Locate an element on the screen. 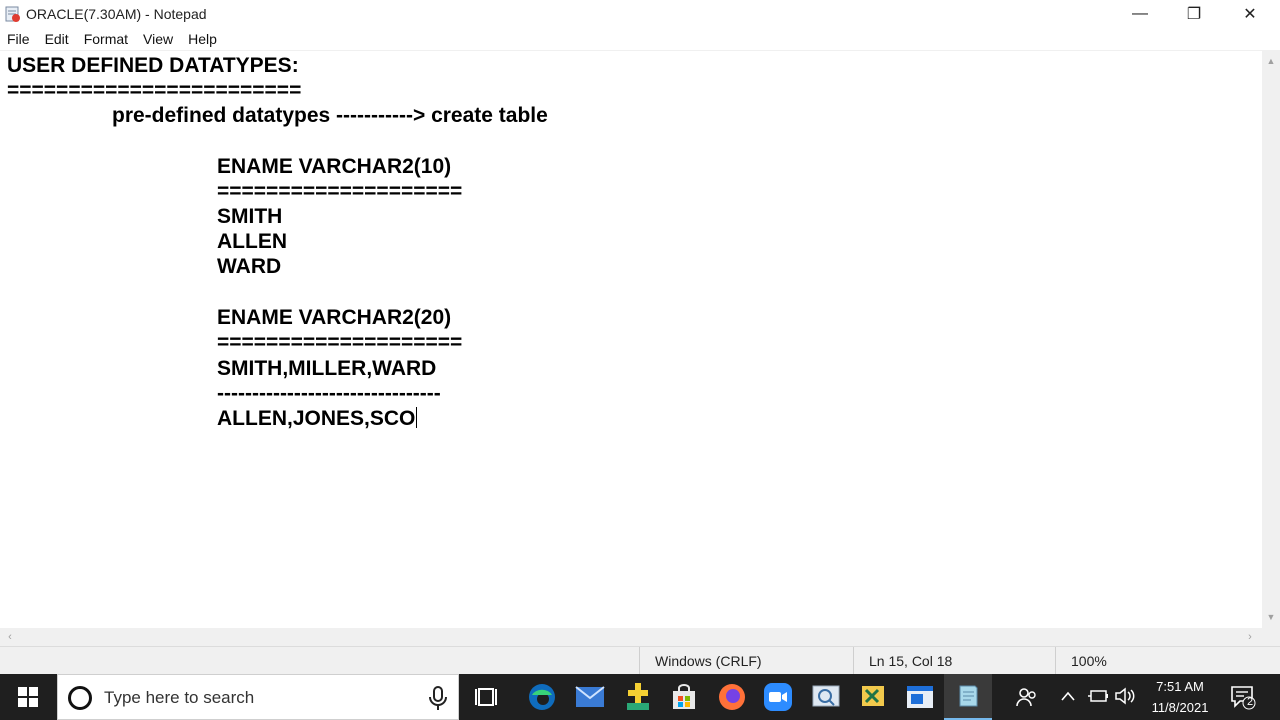 The image size is (1280, 720). current-line-text: ALLEN,JONES,SCO is located at coordinates (316, 418).